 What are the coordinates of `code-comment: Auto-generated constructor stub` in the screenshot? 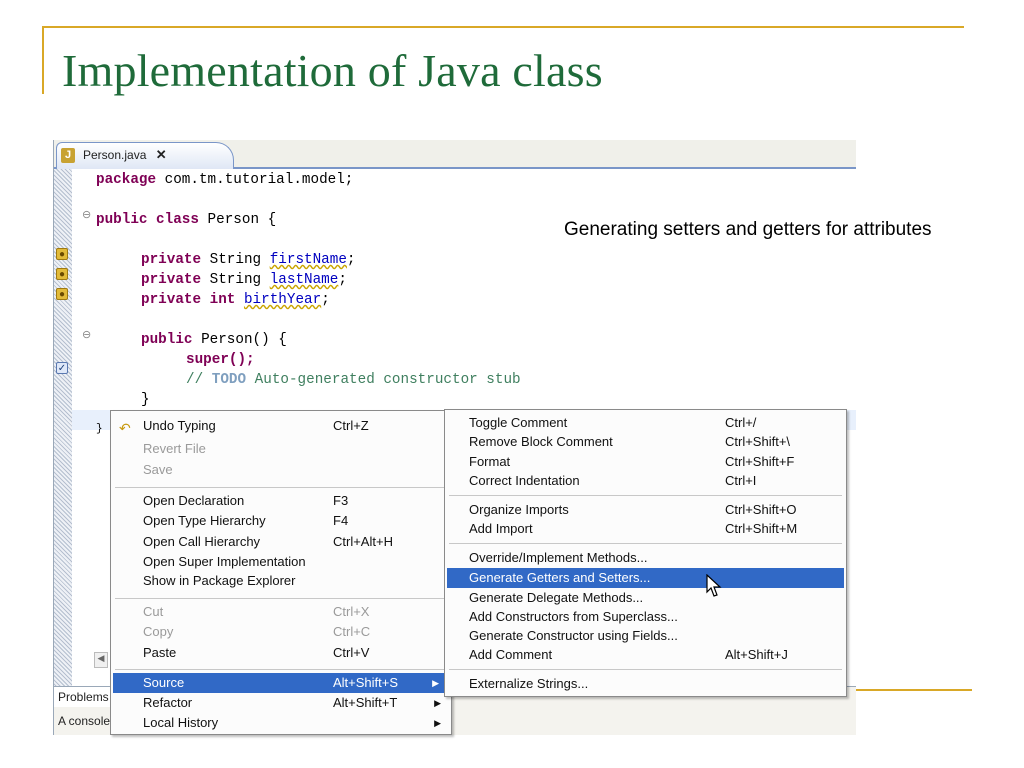 It's located at (383, 380).